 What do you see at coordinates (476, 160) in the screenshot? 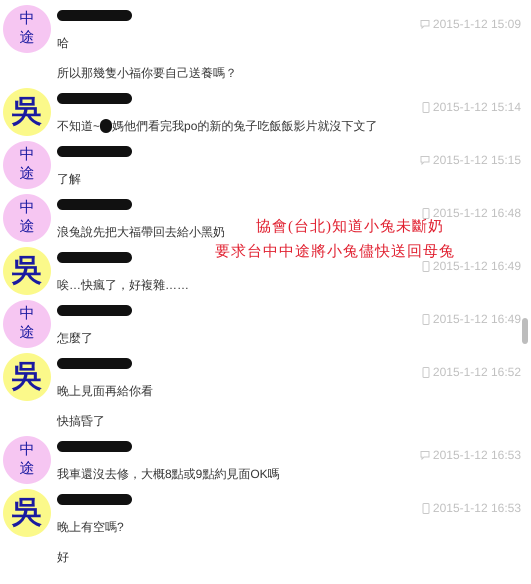
I see `timestamp: 2015-1-12 15:15` at bounding box center [476, 160].